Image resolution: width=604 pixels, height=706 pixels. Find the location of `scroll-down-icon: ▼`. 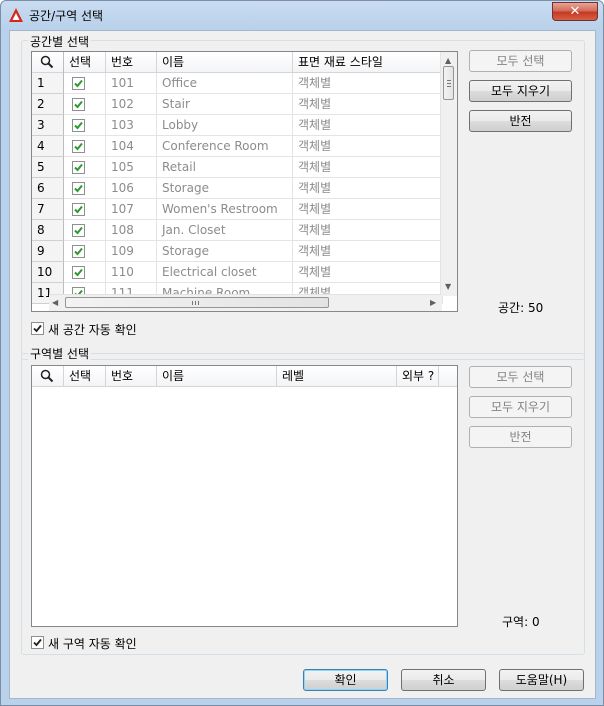

scroll-down-icon: ▼ is located at coordinates (448, 287).